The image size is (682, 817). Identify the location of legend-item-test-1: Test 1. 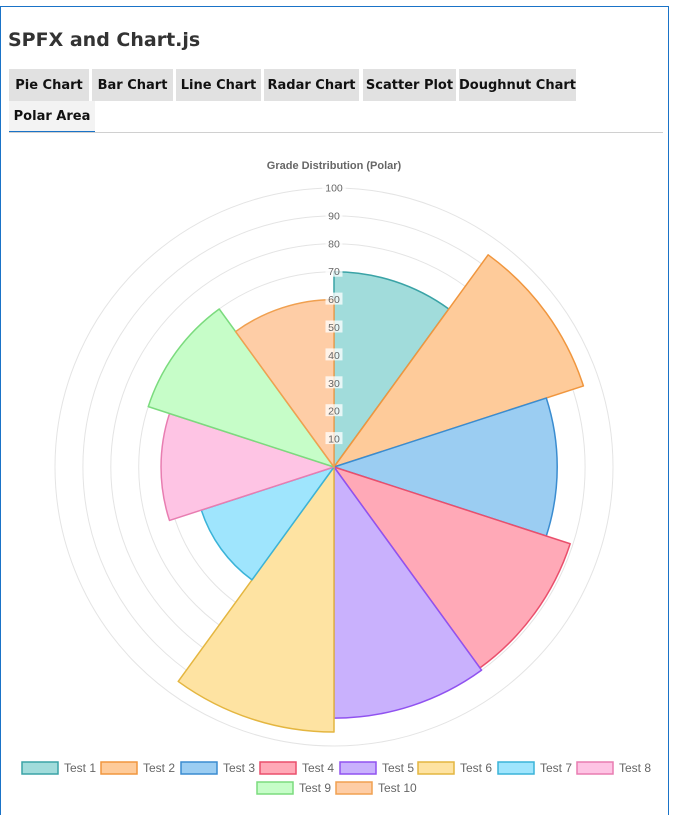
(58, 768).